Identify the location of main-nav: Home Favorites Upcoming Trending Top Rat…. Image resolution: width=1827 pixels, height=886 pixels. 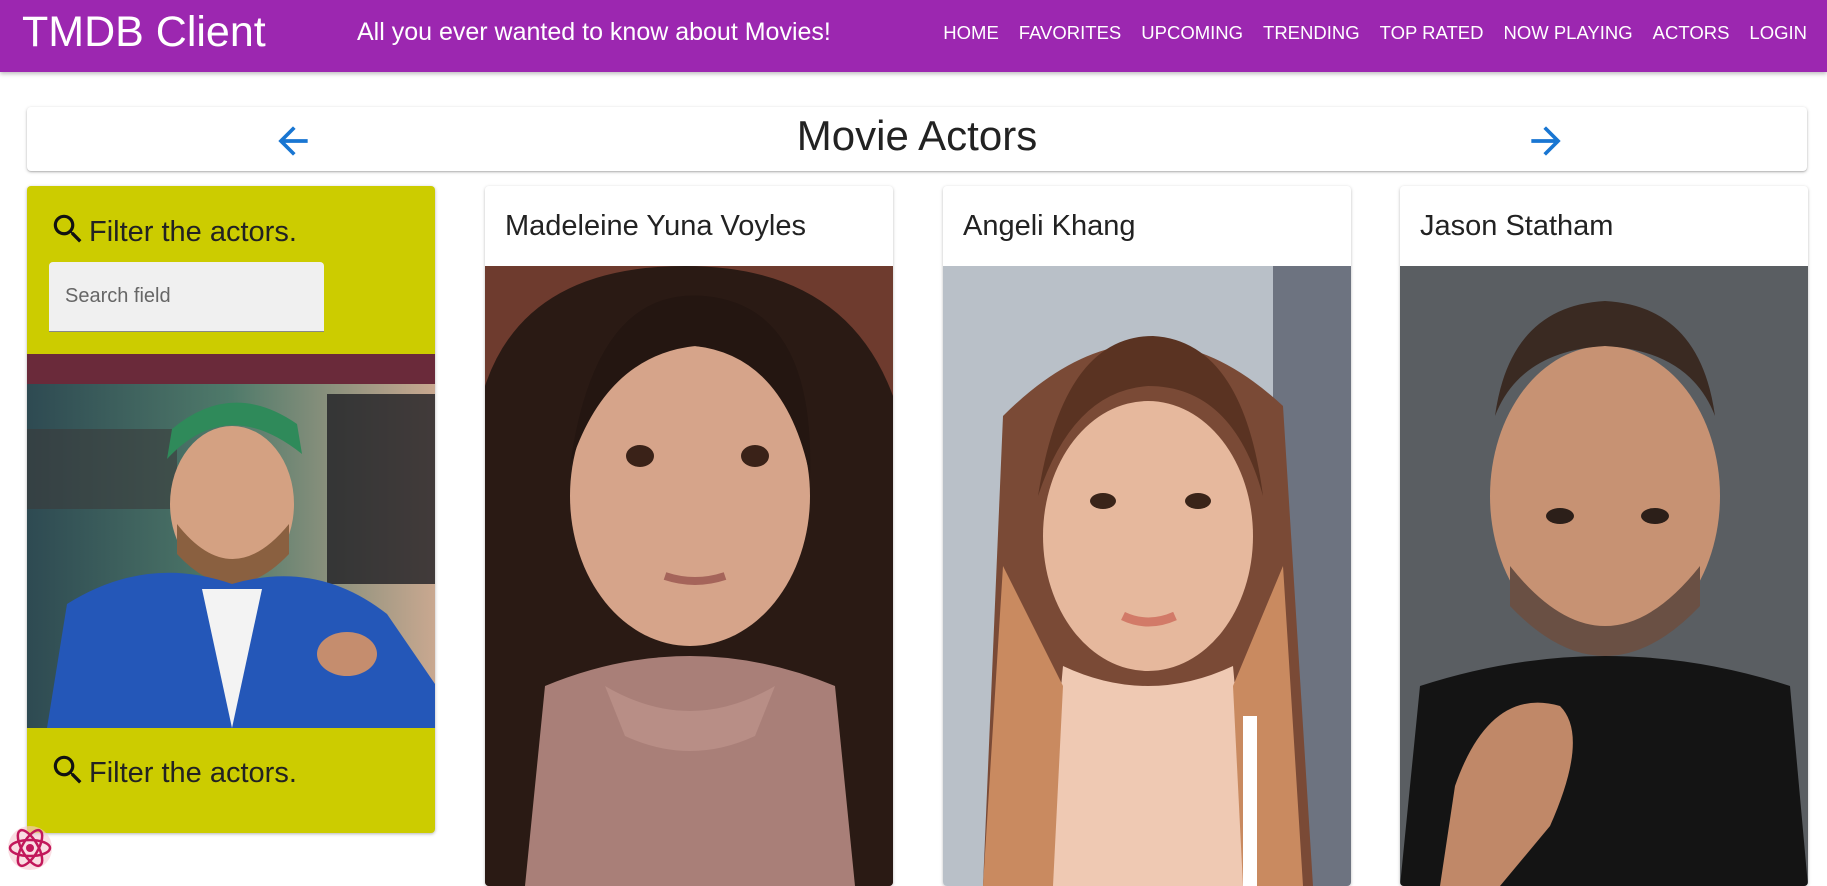
(1375, 33).